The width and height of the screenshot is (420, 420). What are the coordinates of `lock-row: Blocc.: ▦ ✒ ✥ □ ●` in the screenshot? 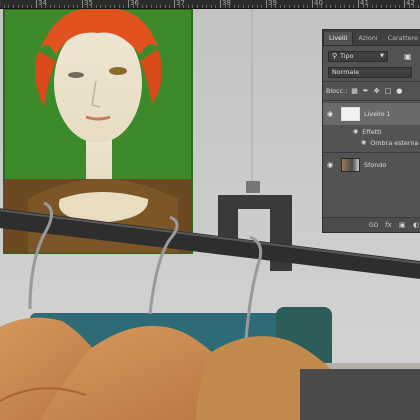 It's located at (371, 91).